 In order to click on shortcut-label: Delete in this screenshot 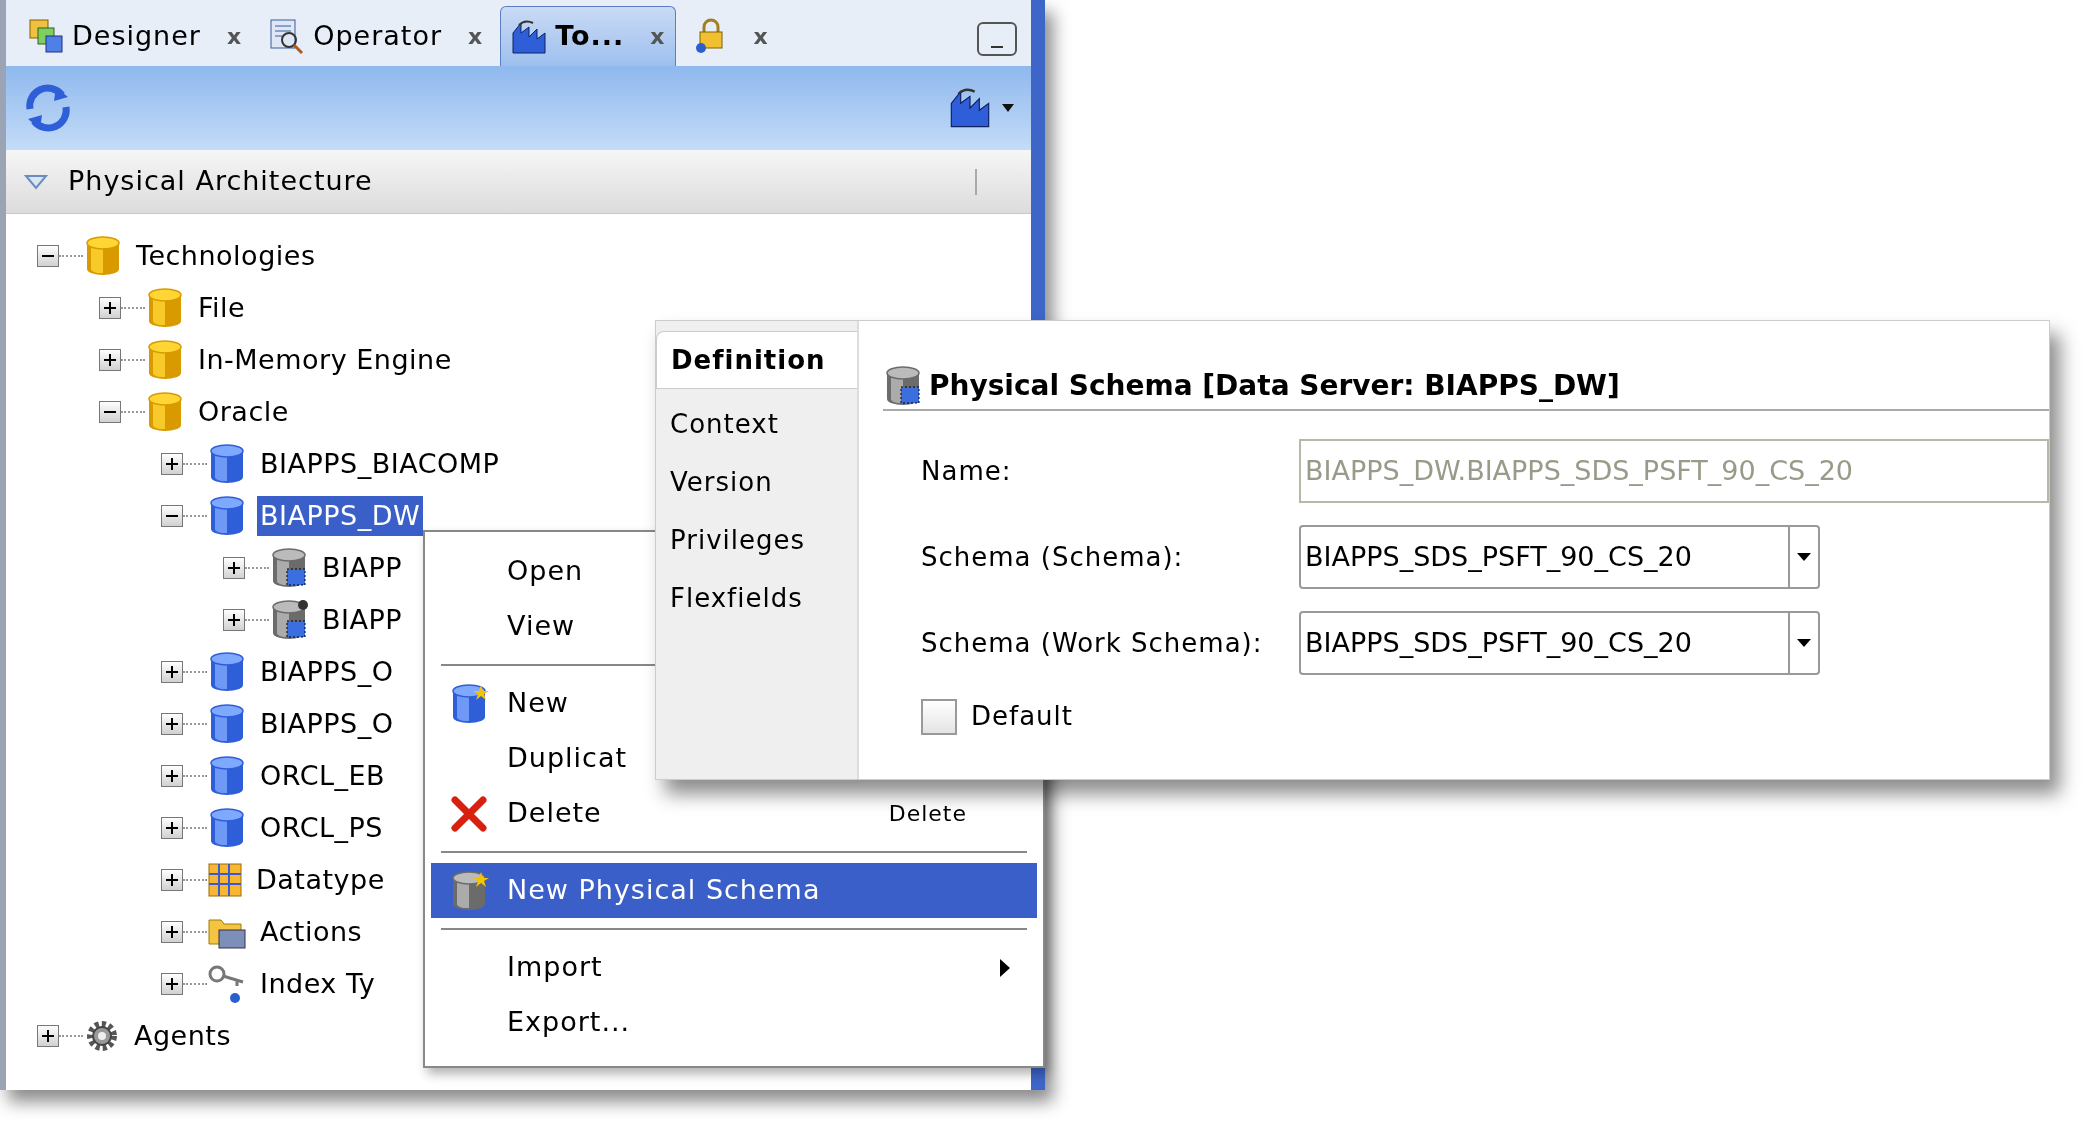, I will do `click(927, 814)`.